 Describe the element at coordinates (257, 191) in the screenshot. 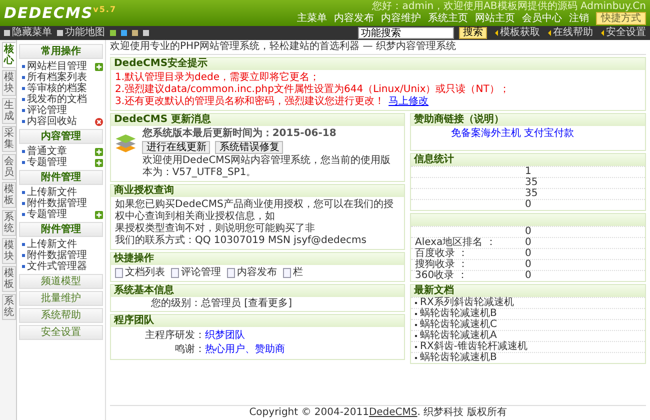

I see `panel-title: 商业授权查询` at that location.